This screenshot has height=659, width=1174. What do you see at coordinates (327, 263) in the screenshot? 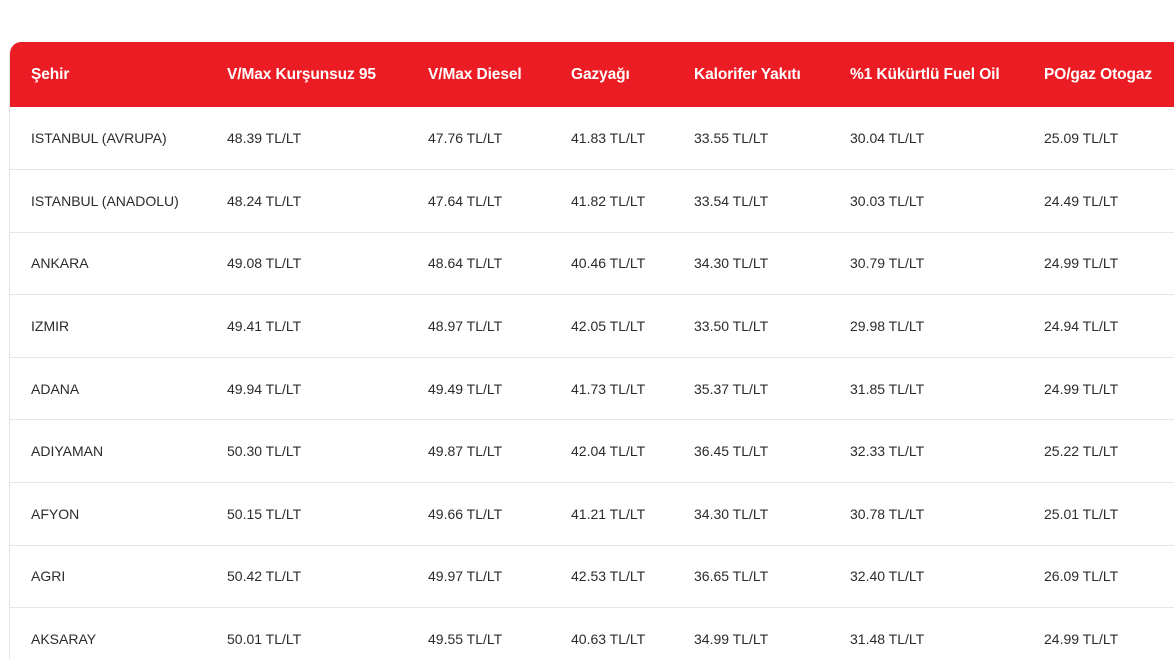
I see `cell-kursunsuz-95: 49.08 TL/LT` at bounding box center [327, 263].